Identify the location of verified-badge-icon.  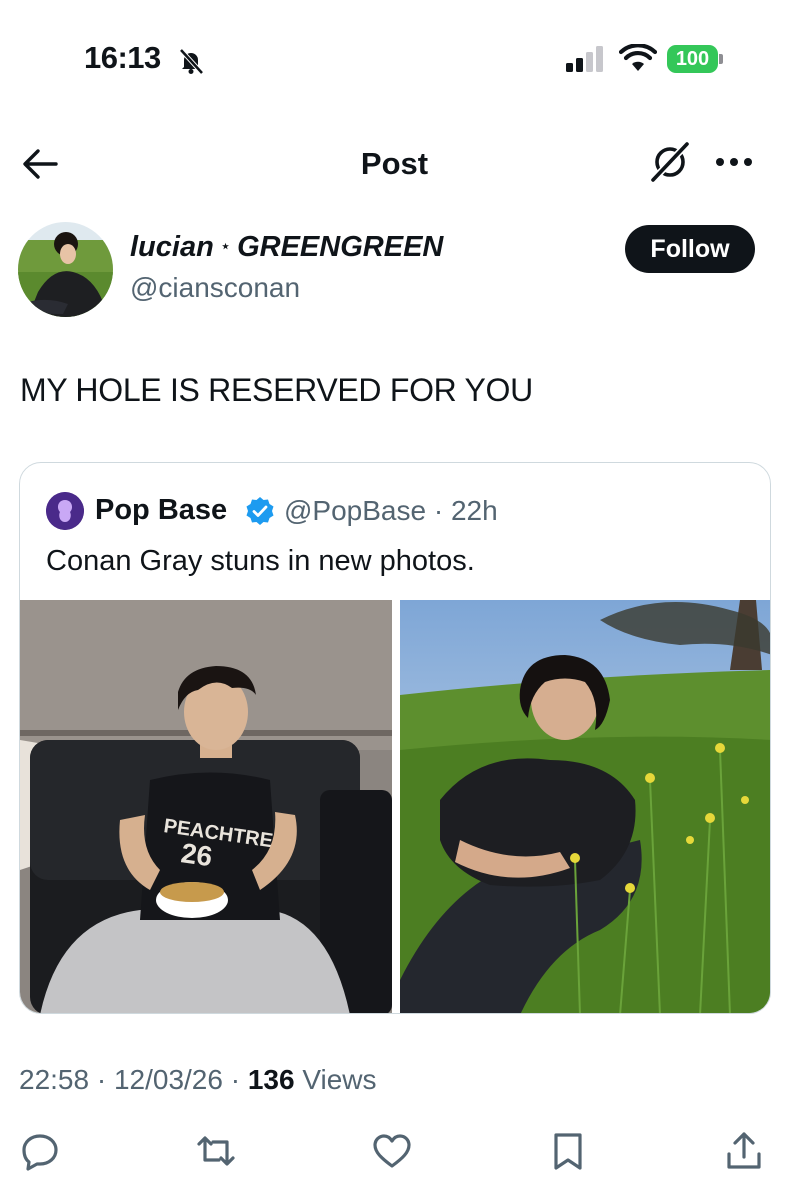
(260, 511).